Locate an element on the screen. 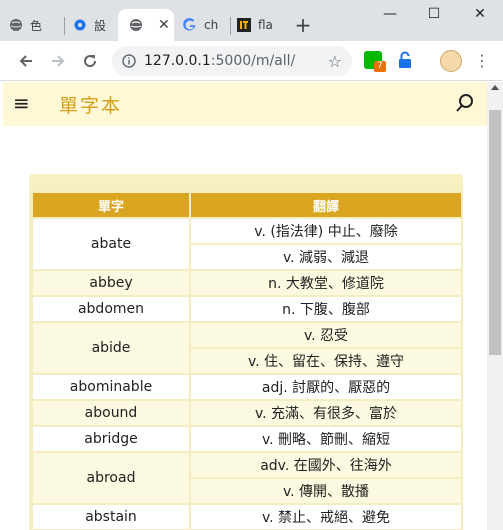 This screenshot has width=503, height=530. word-cell: abate is located at coordinates (111, 244).